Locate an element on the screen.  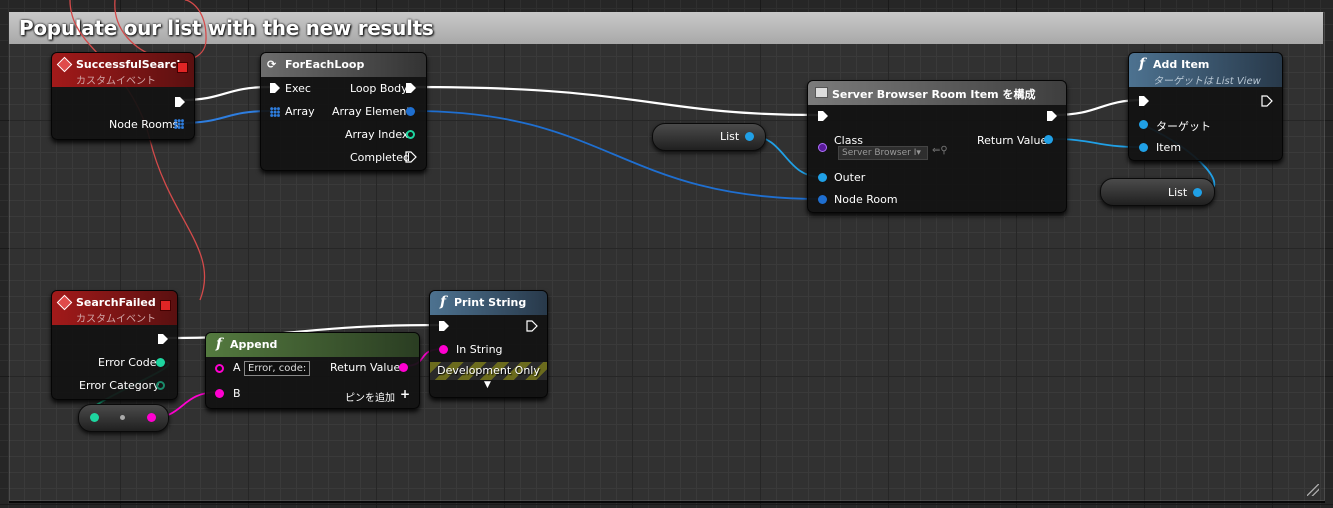
use-selected-icon: ⇐⚲ is located at coordinates (940, 150).